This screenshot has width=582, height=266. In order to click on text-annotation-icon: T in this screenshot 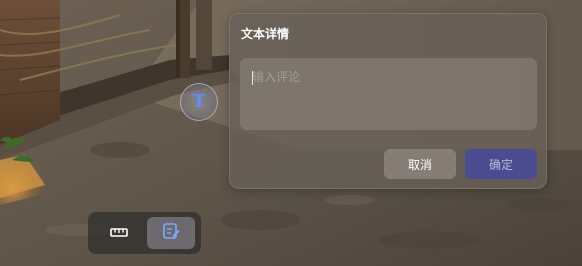, I will do `click(199, 101)`.